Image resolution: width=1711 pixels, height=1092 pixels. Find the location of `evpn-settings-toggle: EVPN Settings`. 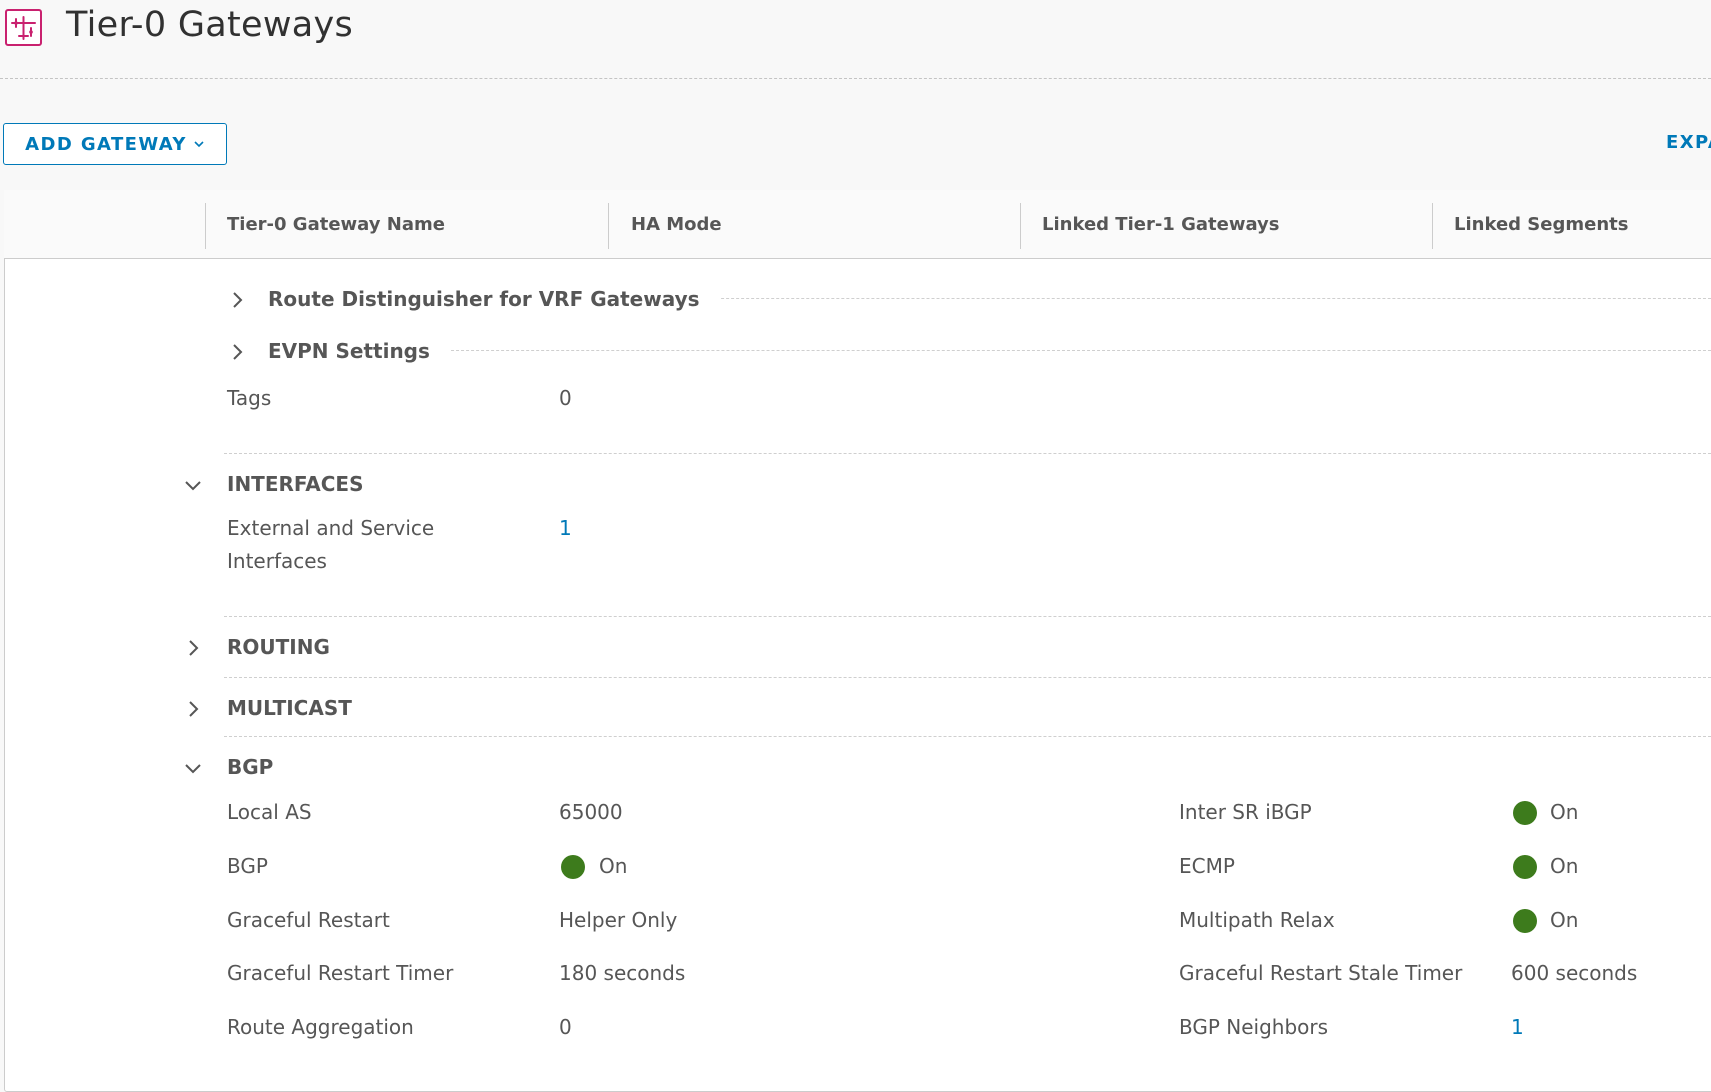

evpn-settings-toggle: EVPN Settings is located at coordinates (359, 351).